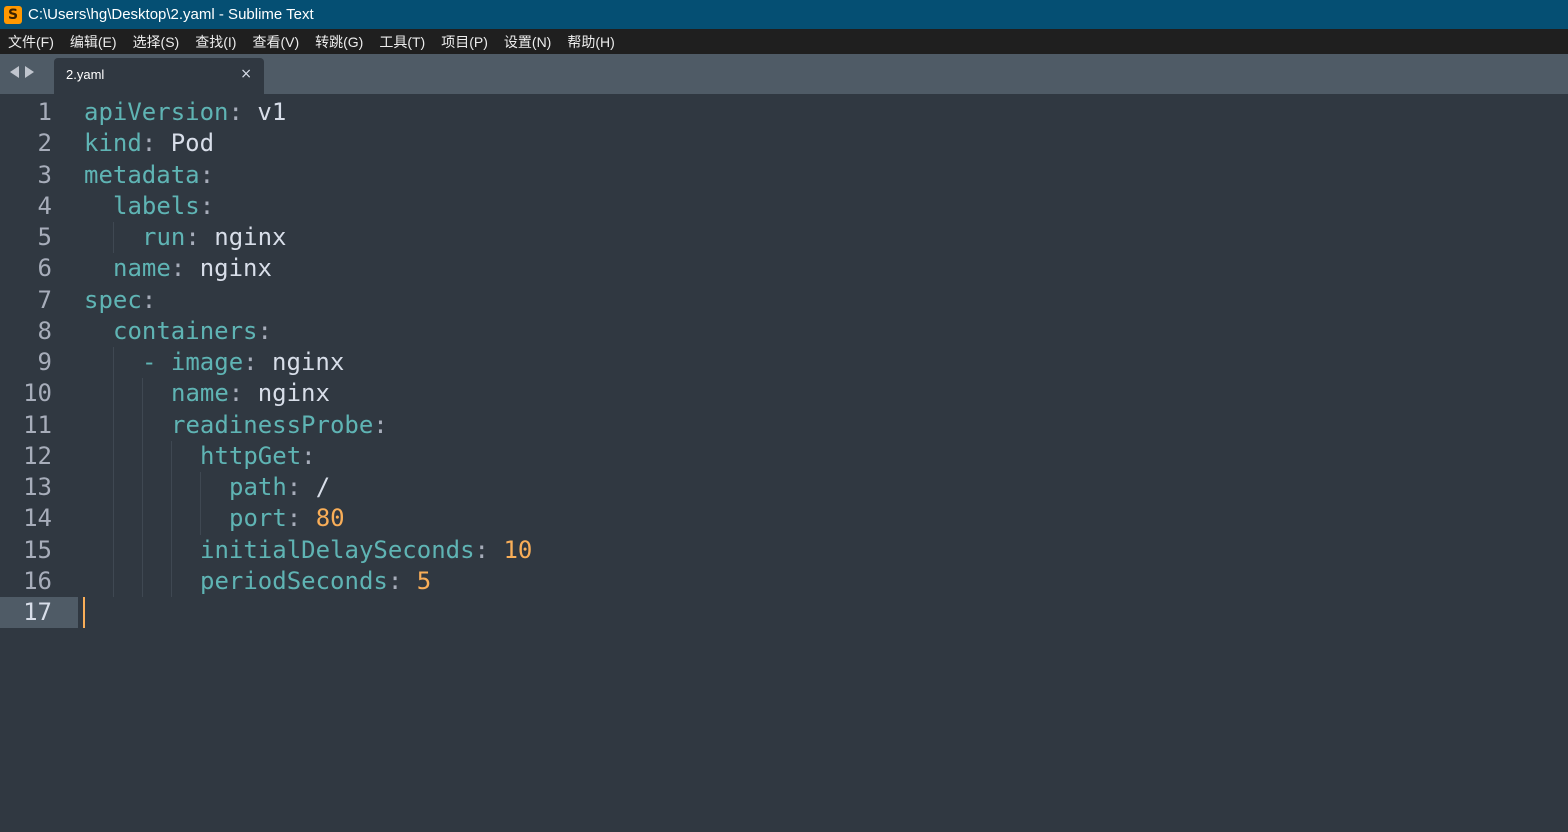  I want to click on code-line: path: /, so click(826, 488).